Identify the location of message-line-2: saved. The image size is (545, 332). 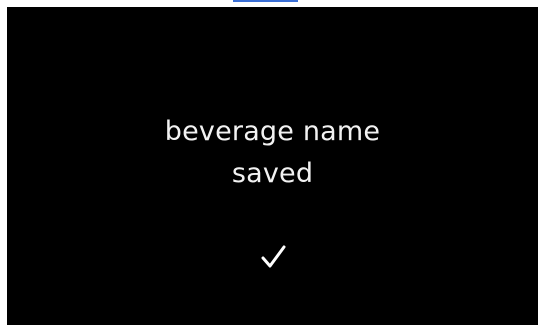
(272, 173).